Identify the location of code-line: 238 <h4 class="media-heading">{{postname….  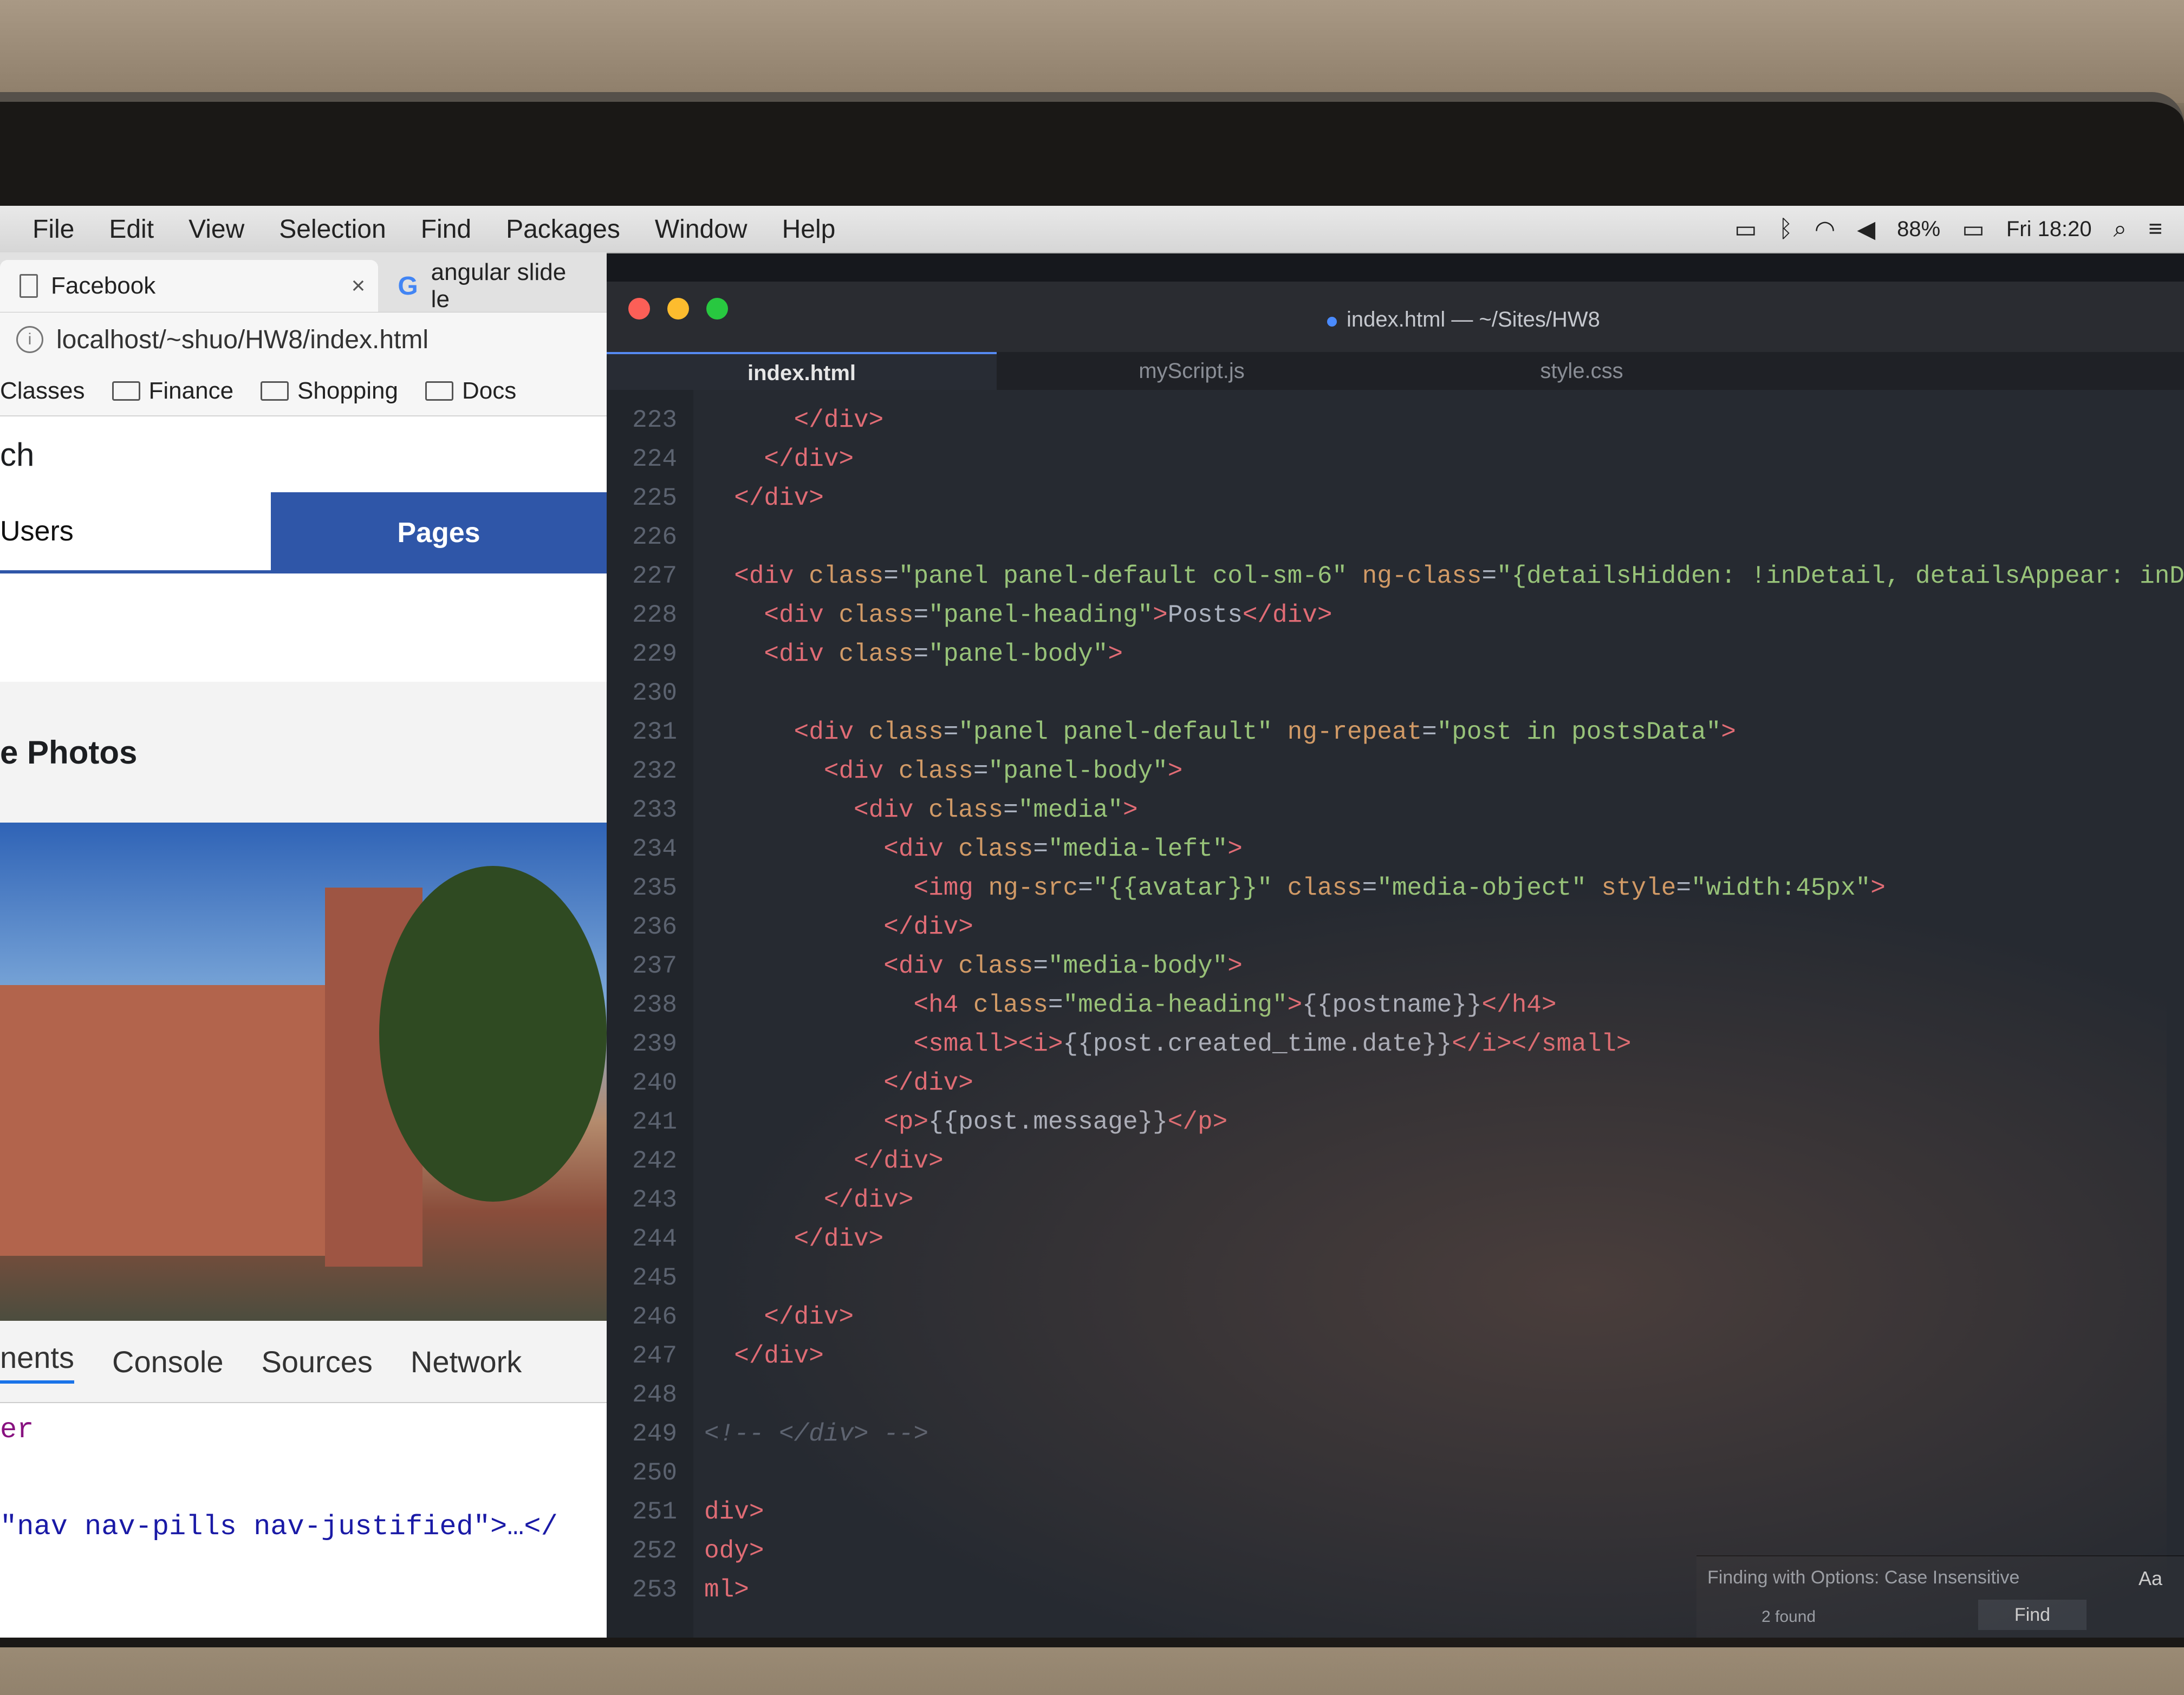
(1081, 1005).